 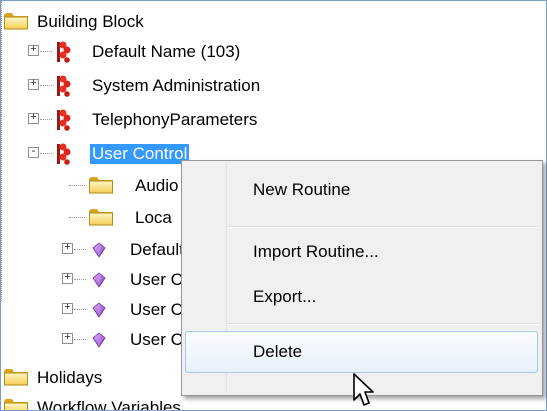 I want to click on mouse-cursor-icon, so click(x=363, y=389).